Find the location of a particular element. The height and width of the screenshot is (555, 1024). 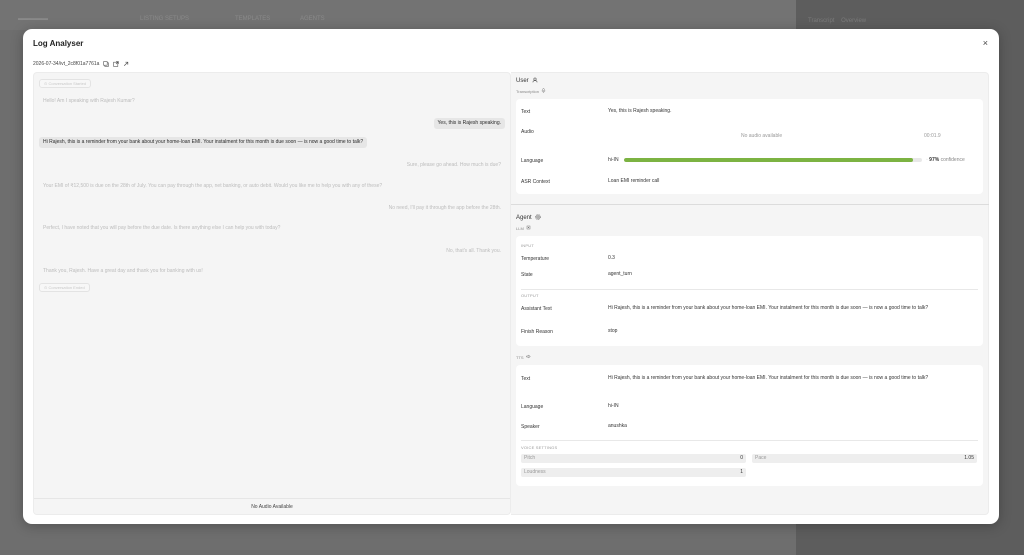

audio-duration: 00:01.9 is located at coordinates (932, 136).